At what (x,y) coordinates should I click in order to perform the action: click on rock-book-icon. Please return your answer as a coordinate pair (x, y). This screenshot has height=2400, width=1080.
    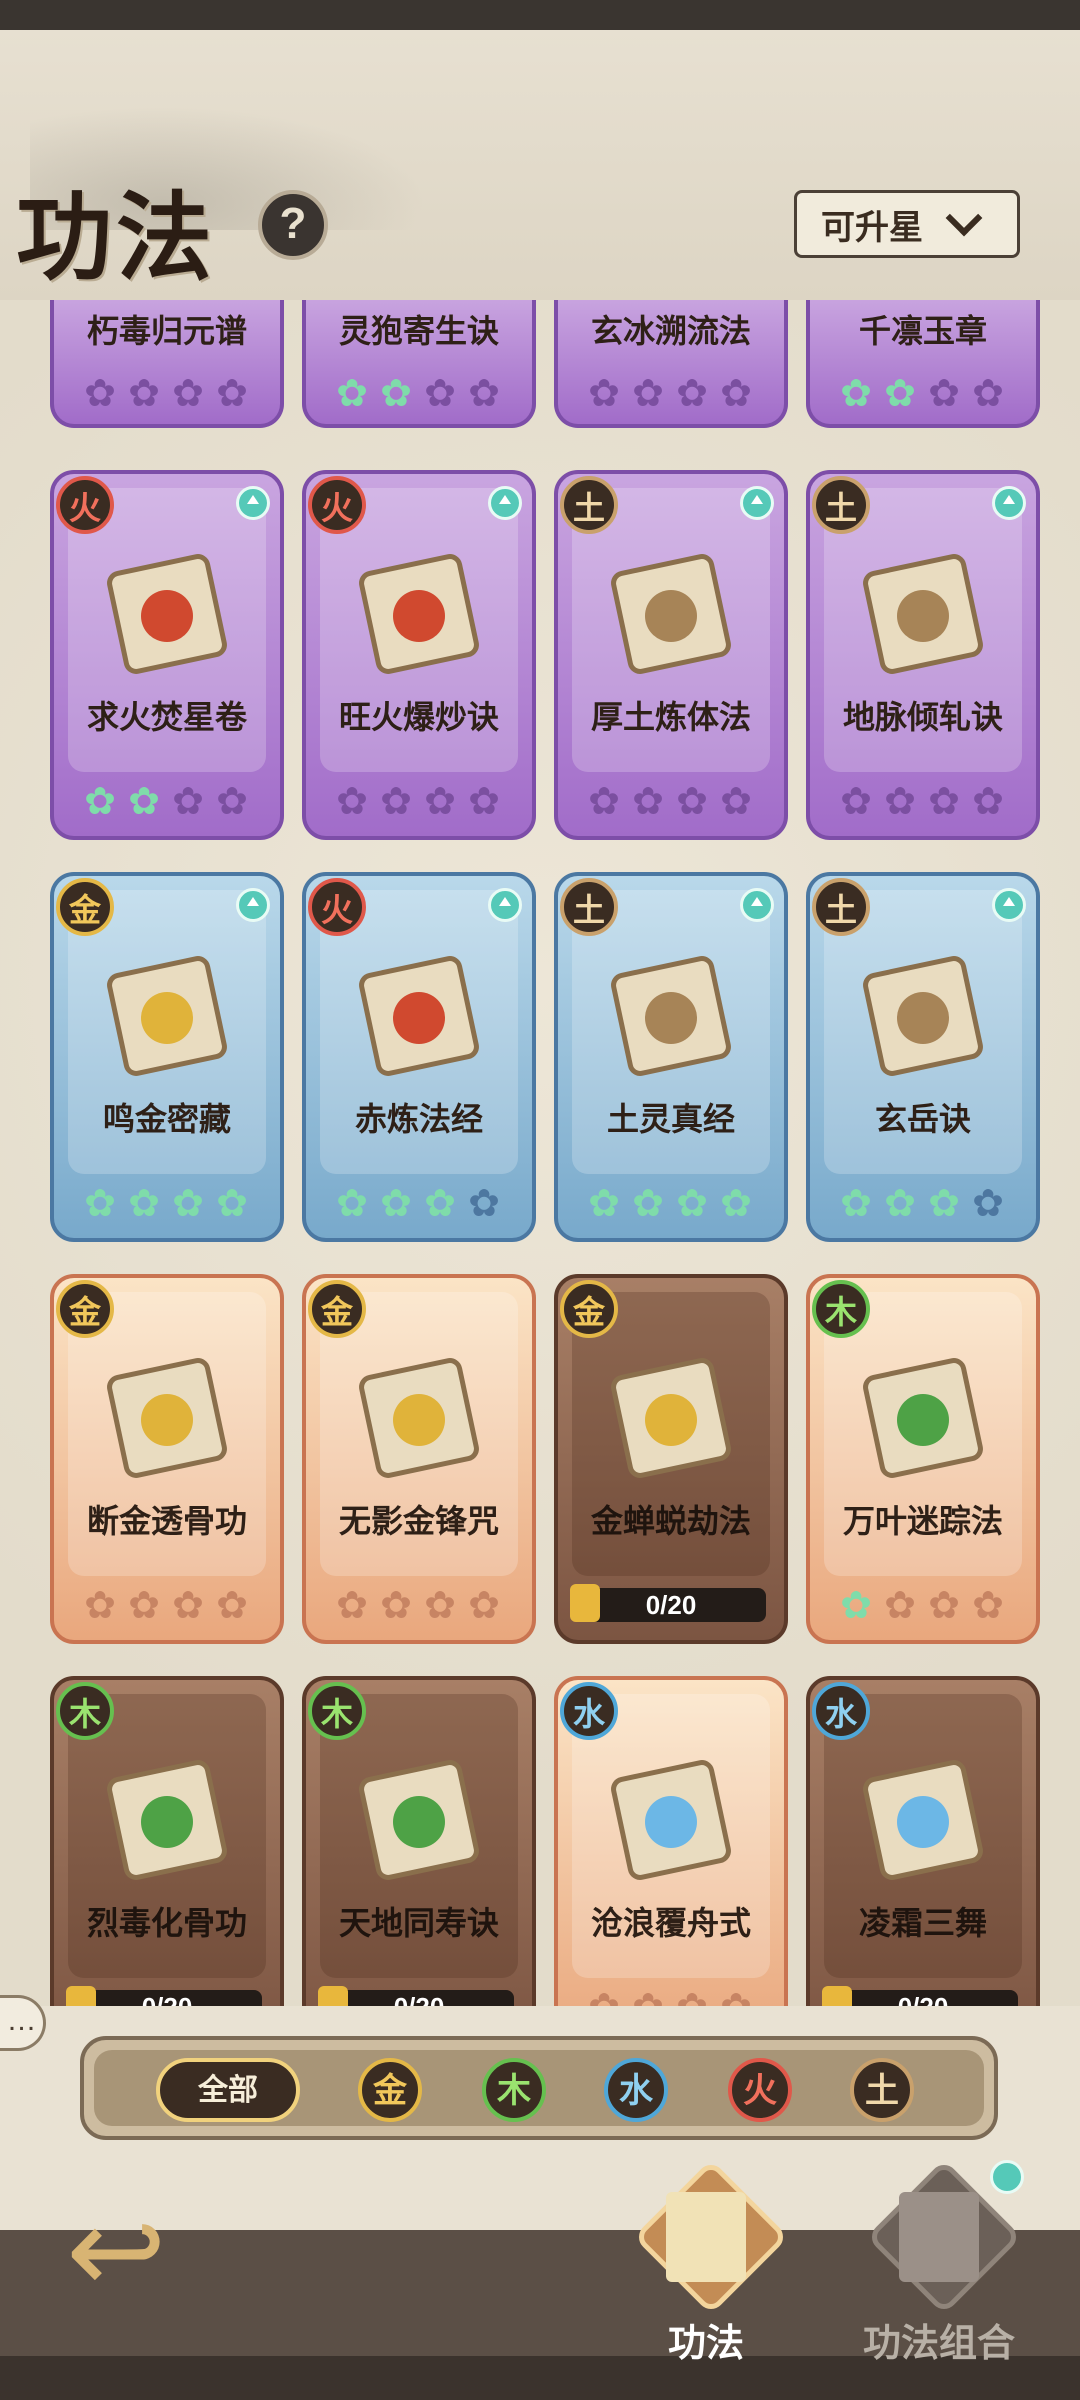
    Looking at the image, I should click on (671, 1016).